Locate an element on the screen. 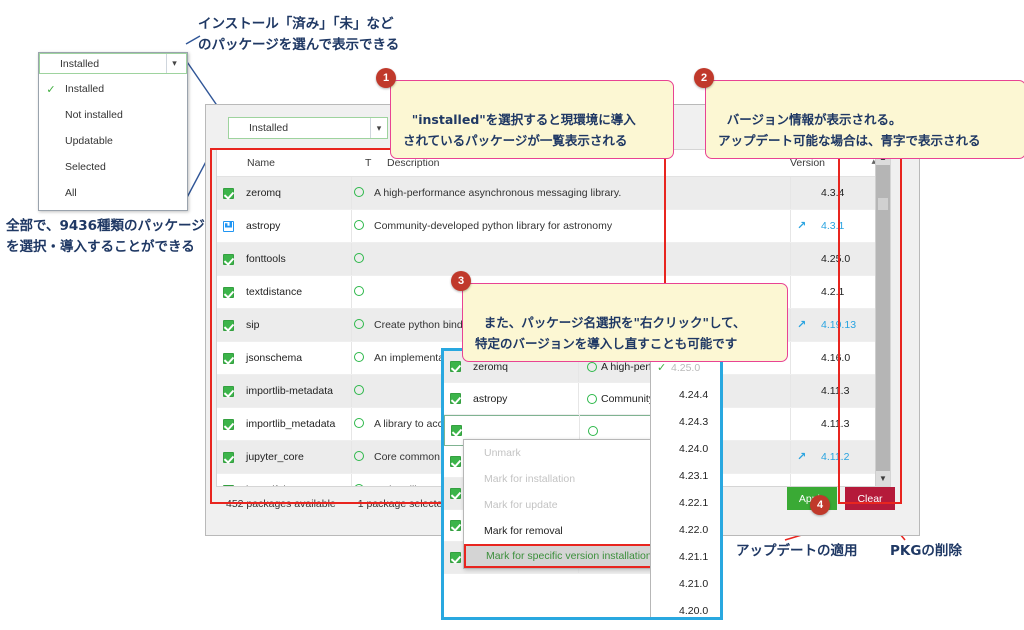 The height and width of the screenshot is (630, 1024). update-available-arrow-icon: ↗ is located at coordinates (802, 226).